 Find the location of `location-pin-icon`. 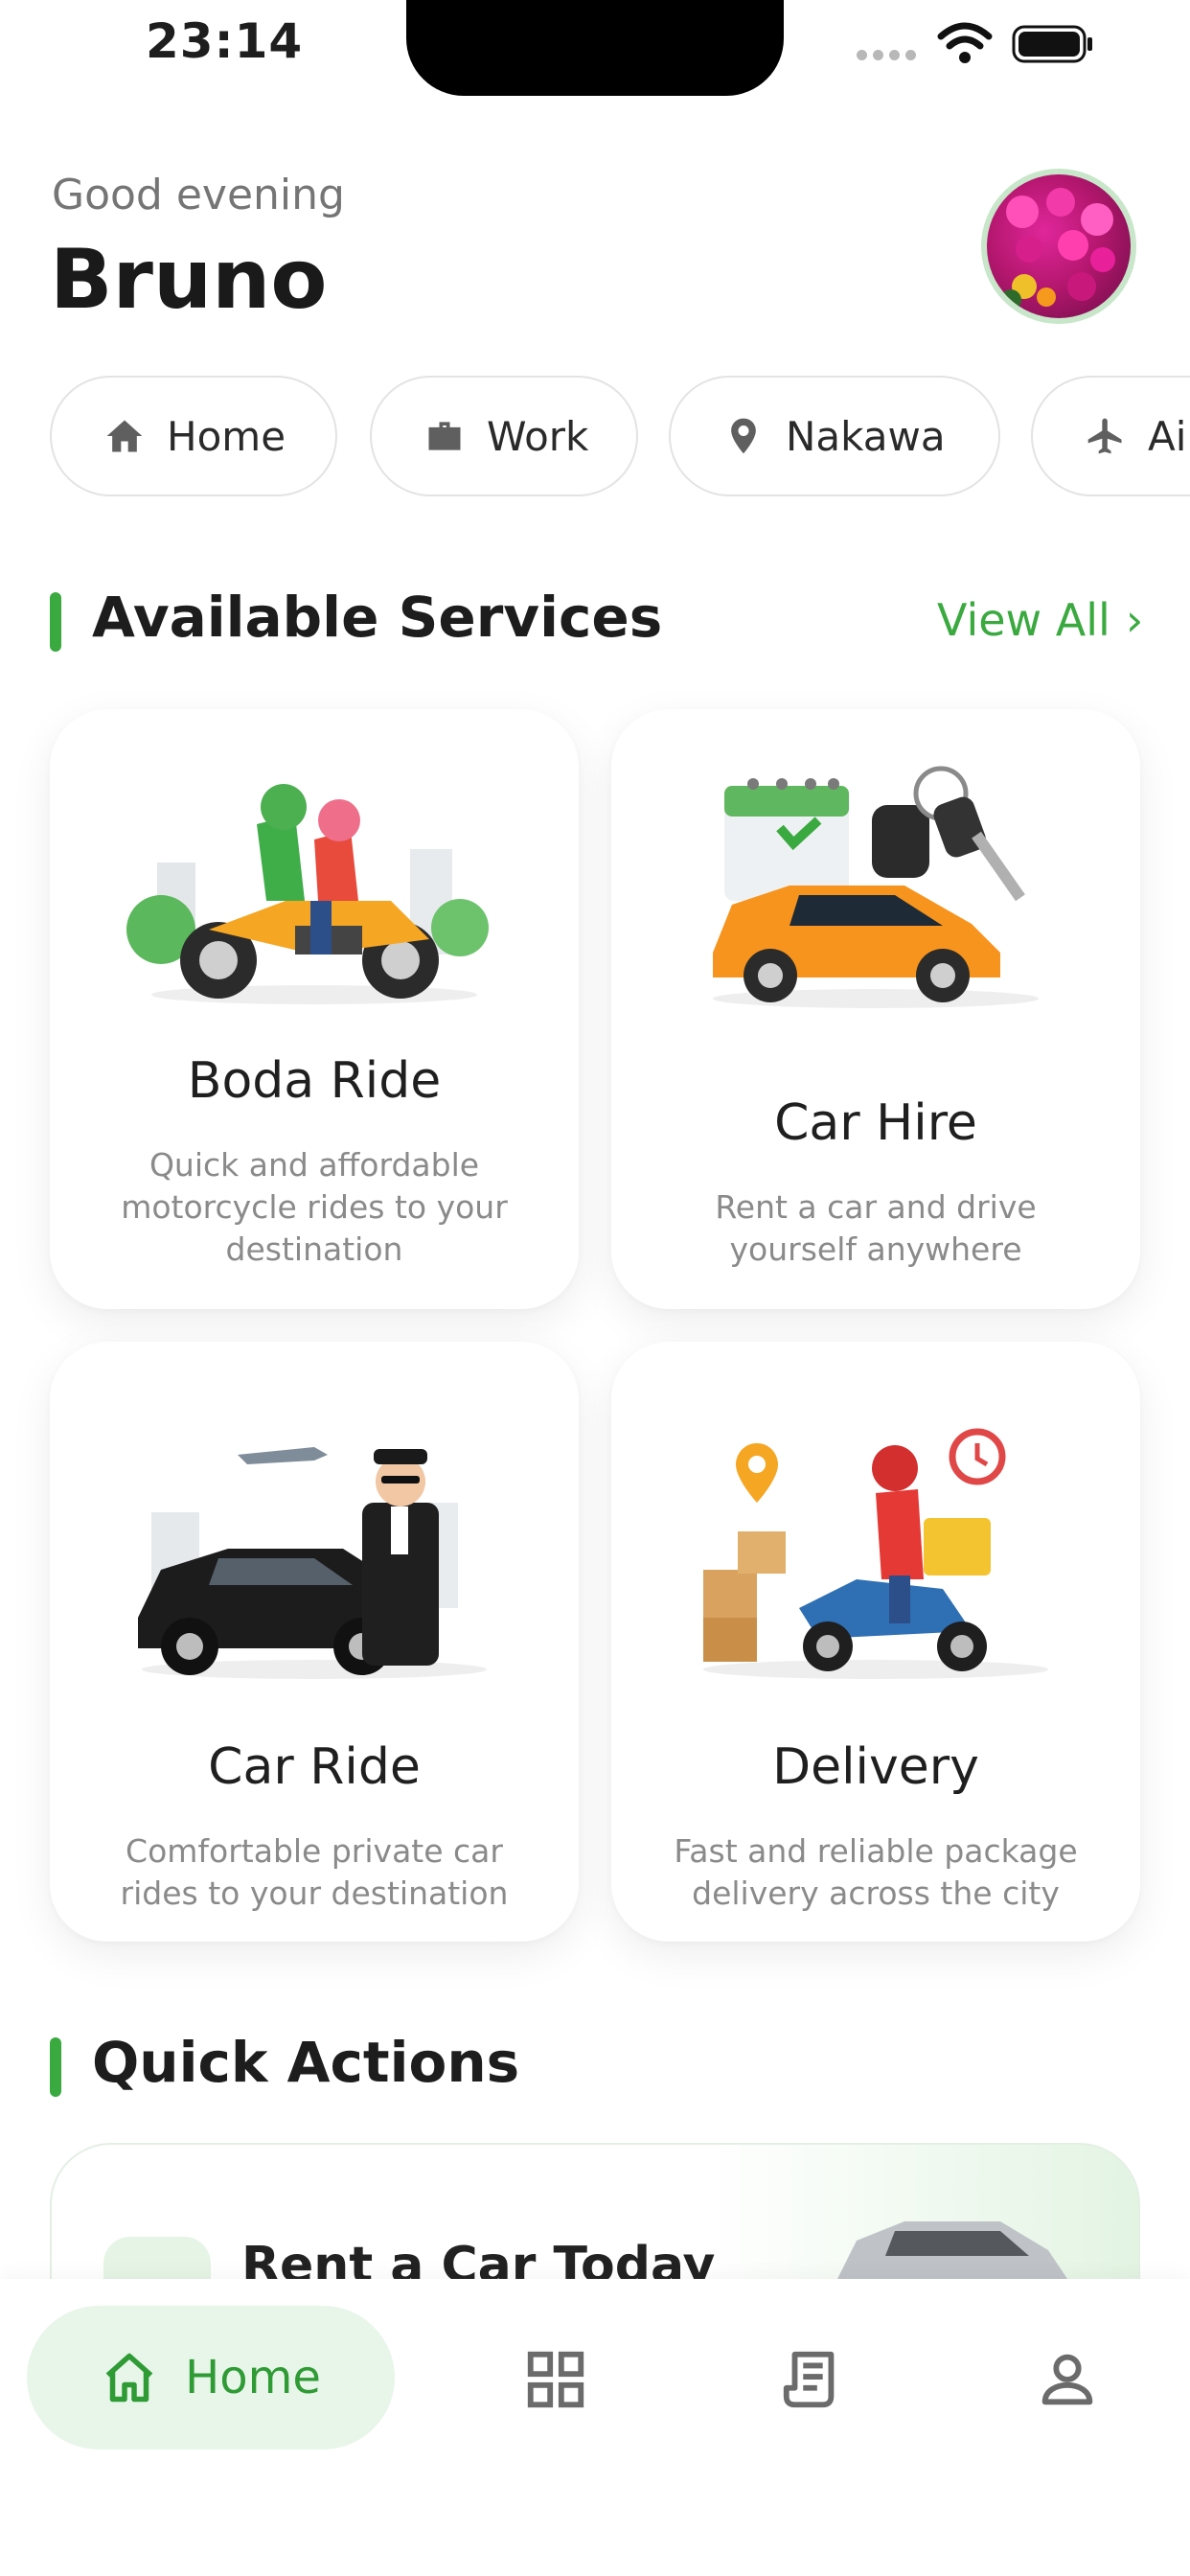

location-pin-icon is located at coordinates (744, 436).